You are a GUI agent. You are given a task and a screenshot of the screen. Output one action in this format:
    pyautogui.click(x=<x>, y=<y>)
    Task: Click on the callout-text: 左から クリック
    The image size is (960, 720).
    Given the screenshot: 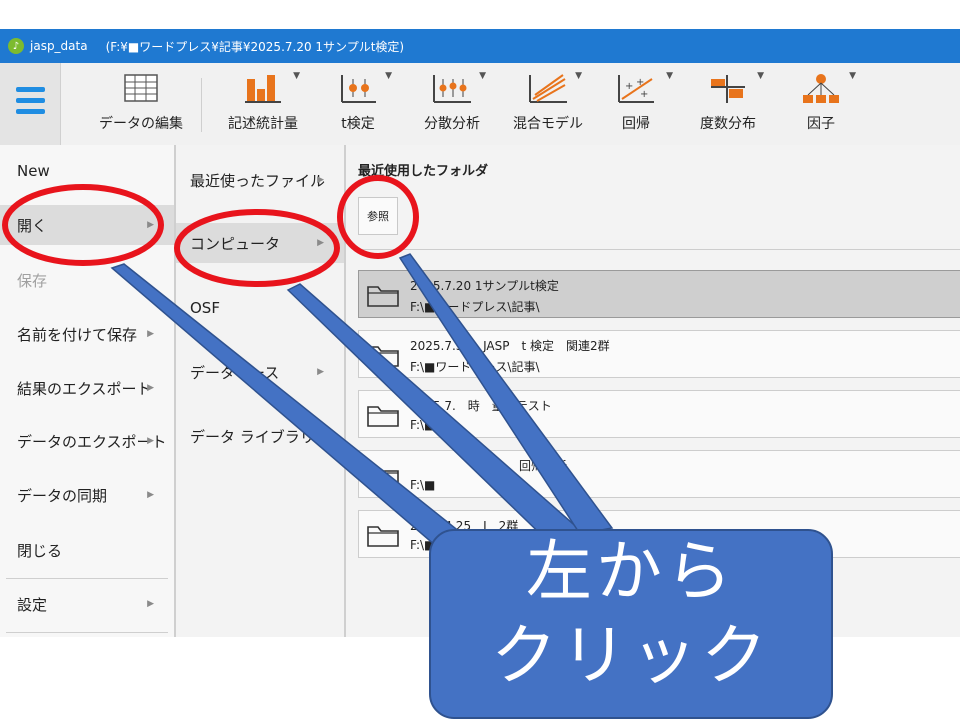 What is the action you would take?
    pyautogui.click(x=631, y=613)
    